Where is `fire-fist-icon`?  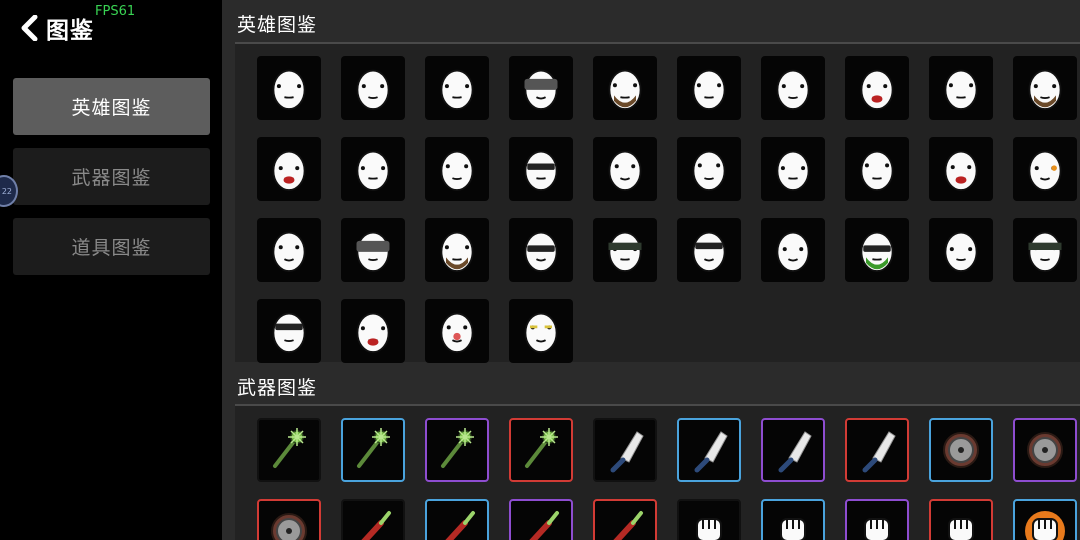 fire-fist-icon is located at coordinates (1045, 525).